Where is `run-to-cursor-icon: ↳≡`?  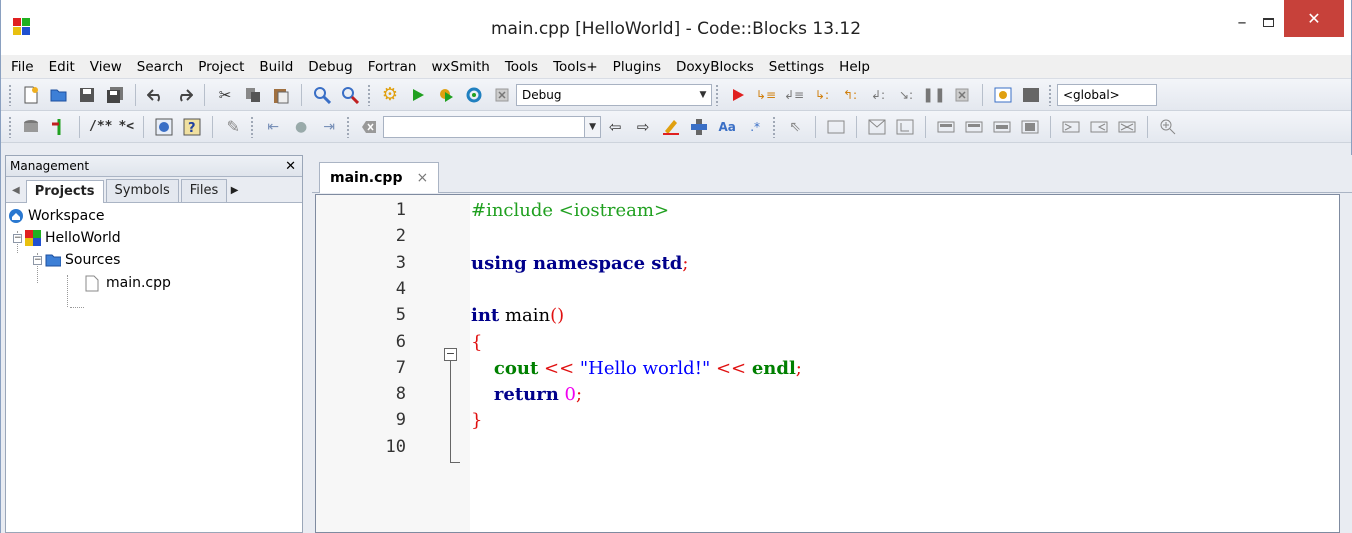
run-to-cursor-icon: ↳≡ is located at coordinates (766, 95).